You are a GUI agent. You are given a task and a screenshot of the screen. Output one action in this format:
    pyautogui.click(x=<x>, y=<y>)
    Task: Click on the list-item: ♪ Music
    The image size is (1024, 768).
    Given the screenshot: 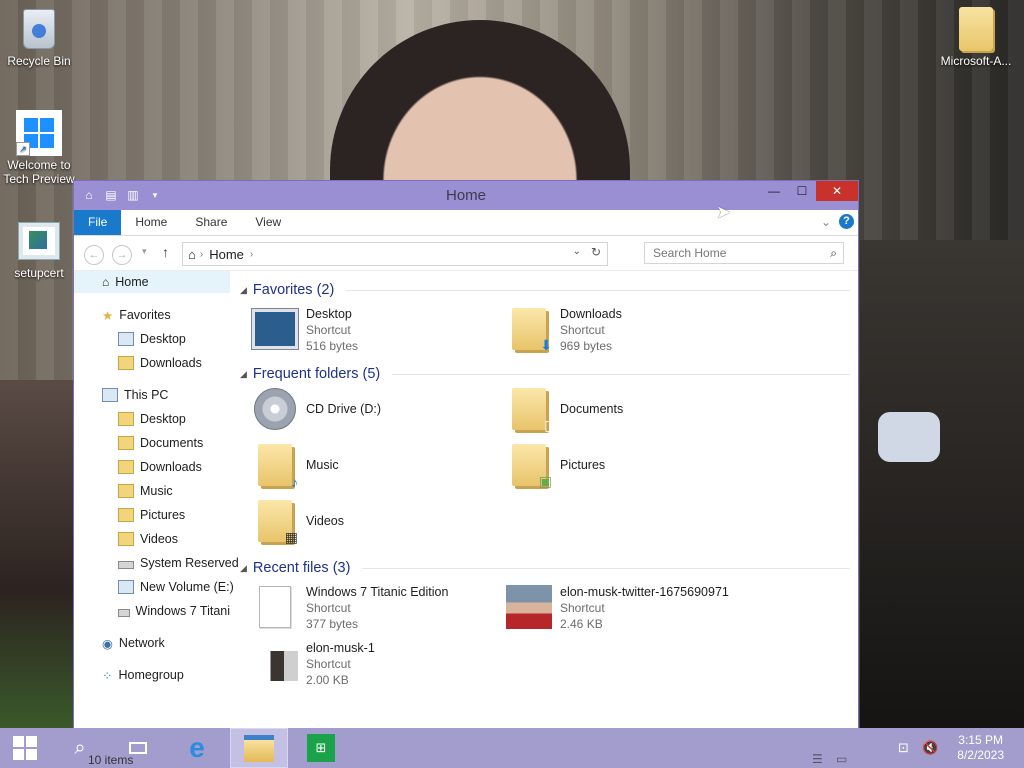 What is the action you would take?
    pyautogui.click(x=295, y=466)
    